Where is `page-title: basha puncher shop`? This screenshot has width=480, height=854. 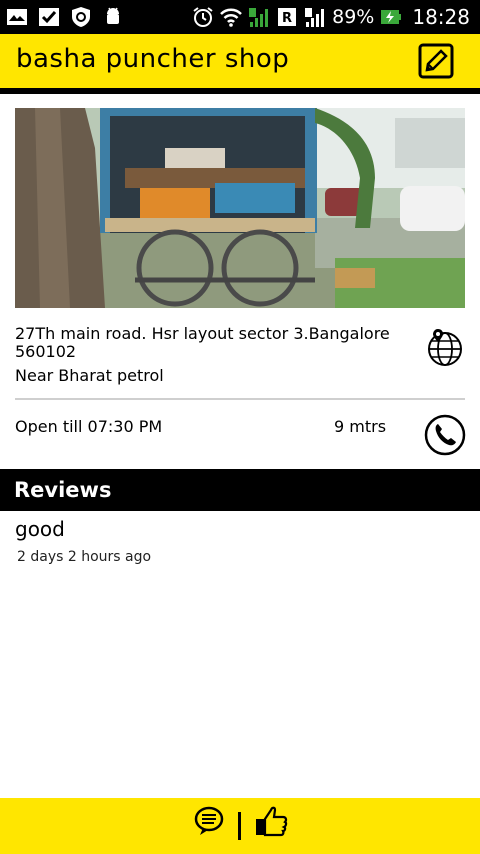 page-title: basha puncher shop is located at coordinates (153, 59).